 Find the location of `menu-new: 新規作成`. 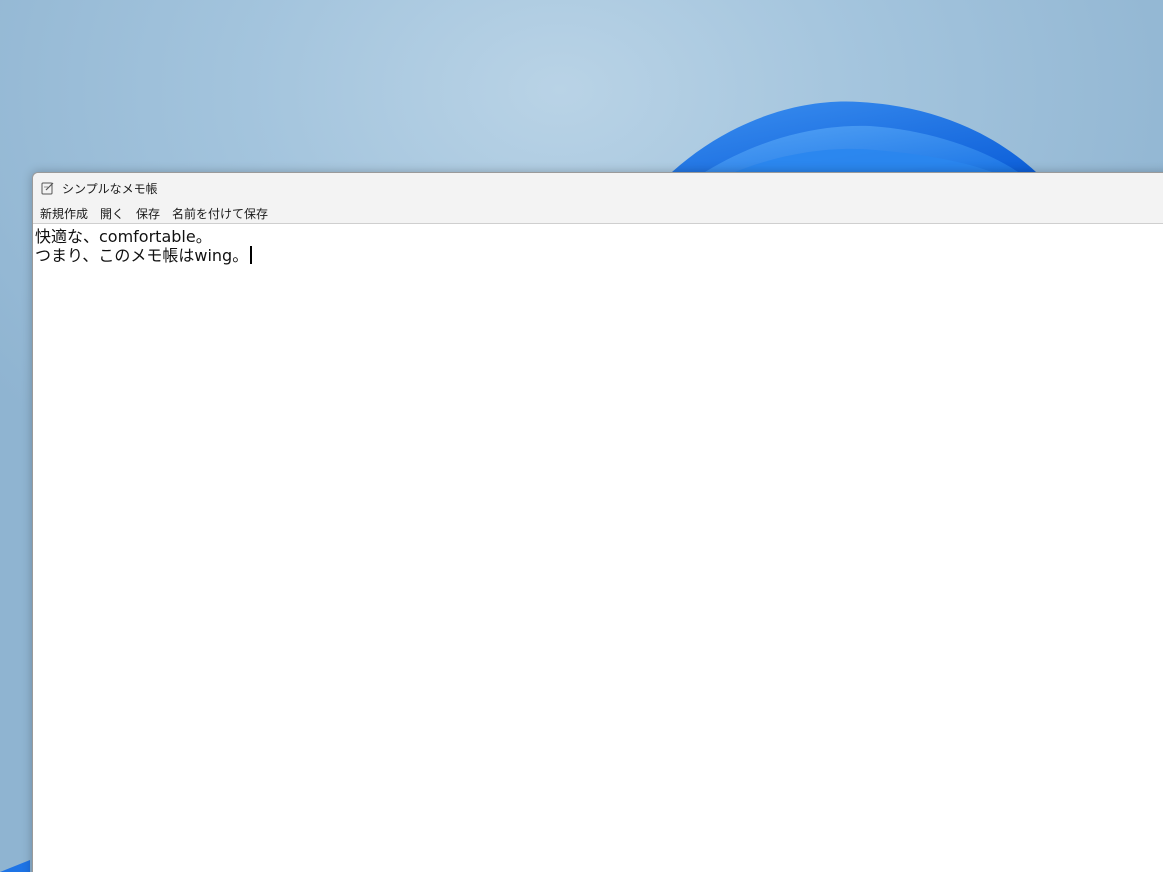

menu-new: 新規作成 is located at coordinates (65, 213).